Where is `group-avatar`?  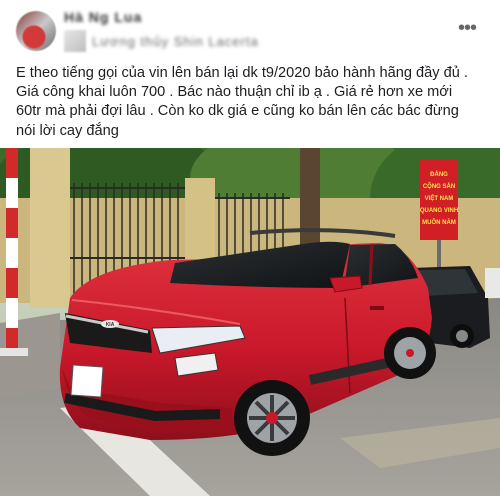 group-avatar is located at coordinates (75, 41).